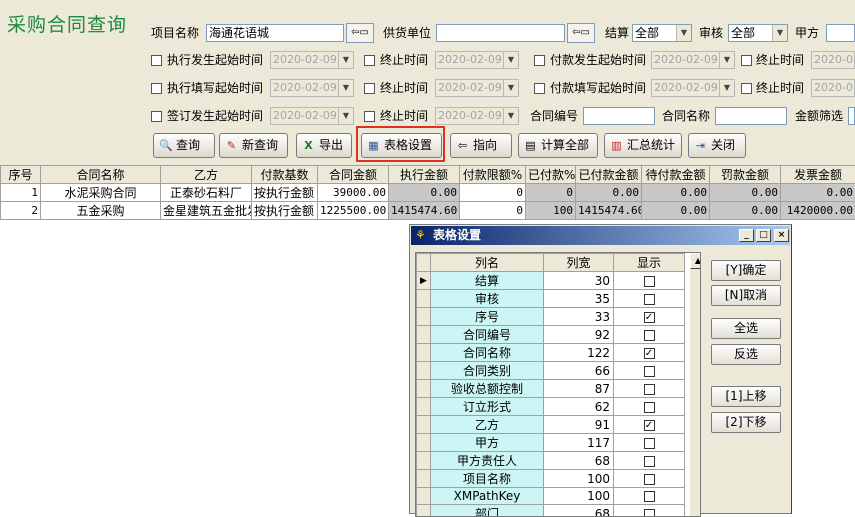 This screenshot has height=517, width=855. I want to click on execfill-date-checkbox, so click(156, 88).